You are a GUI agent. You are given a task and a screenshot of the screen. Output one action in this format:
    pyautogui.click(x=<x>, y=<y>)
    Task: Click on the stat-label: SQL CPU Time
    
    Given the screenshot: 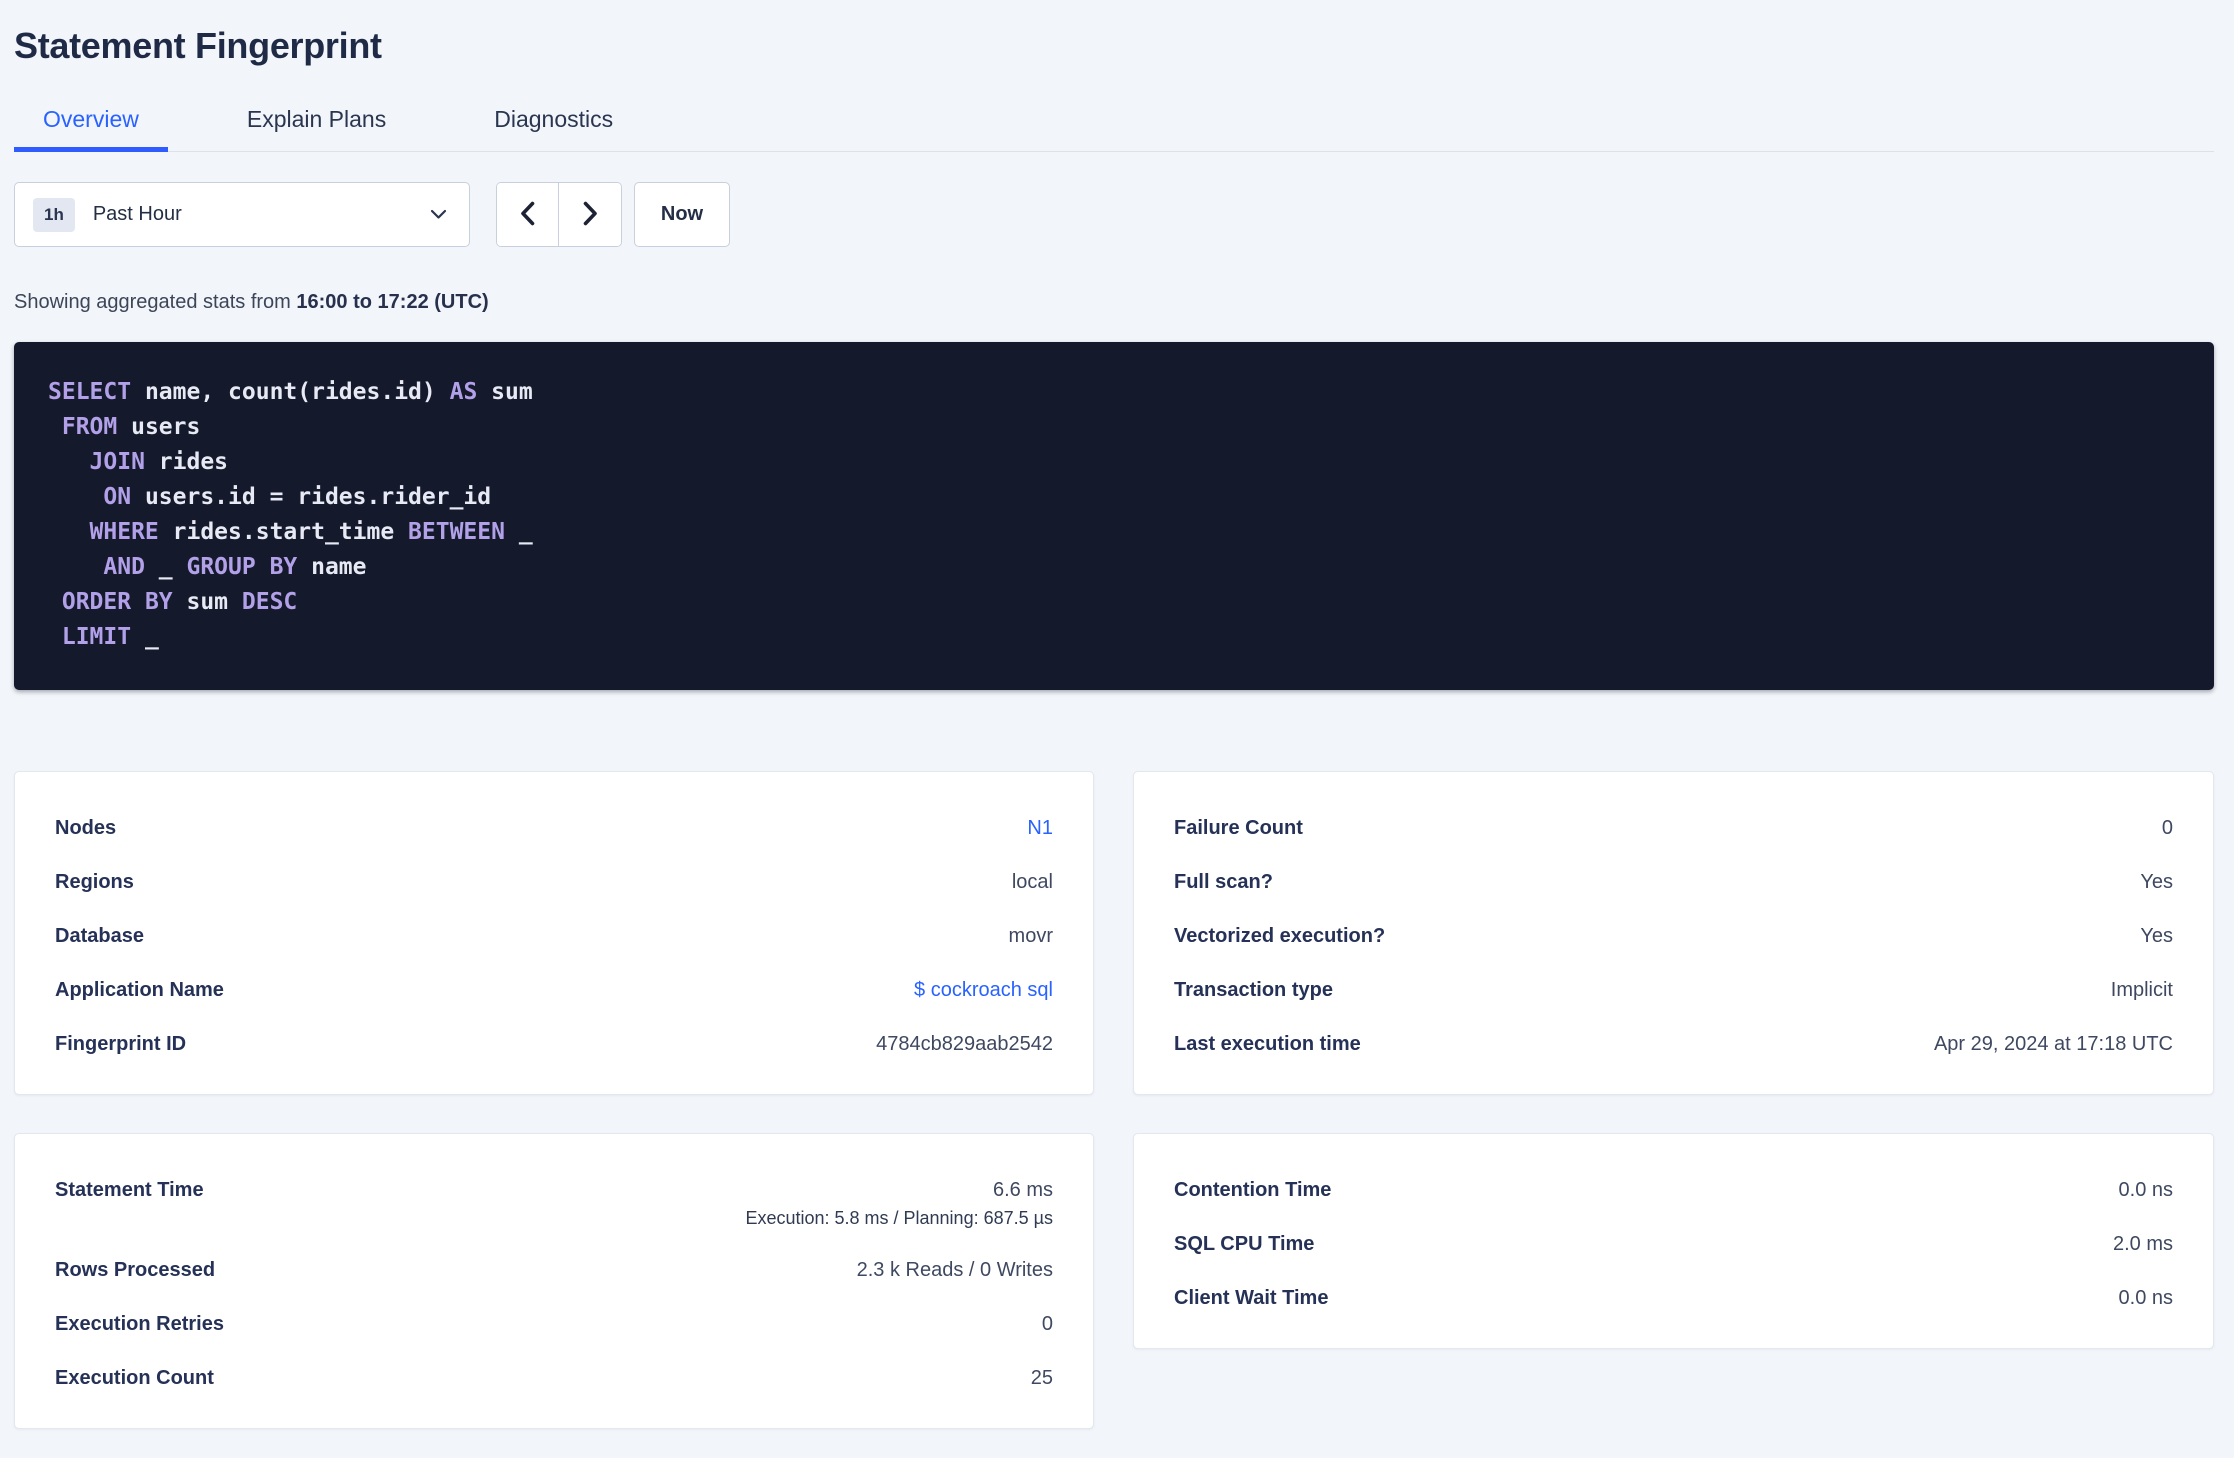 What is the action you would take?
    pyautogui.click(x=1244, y=1244)
    